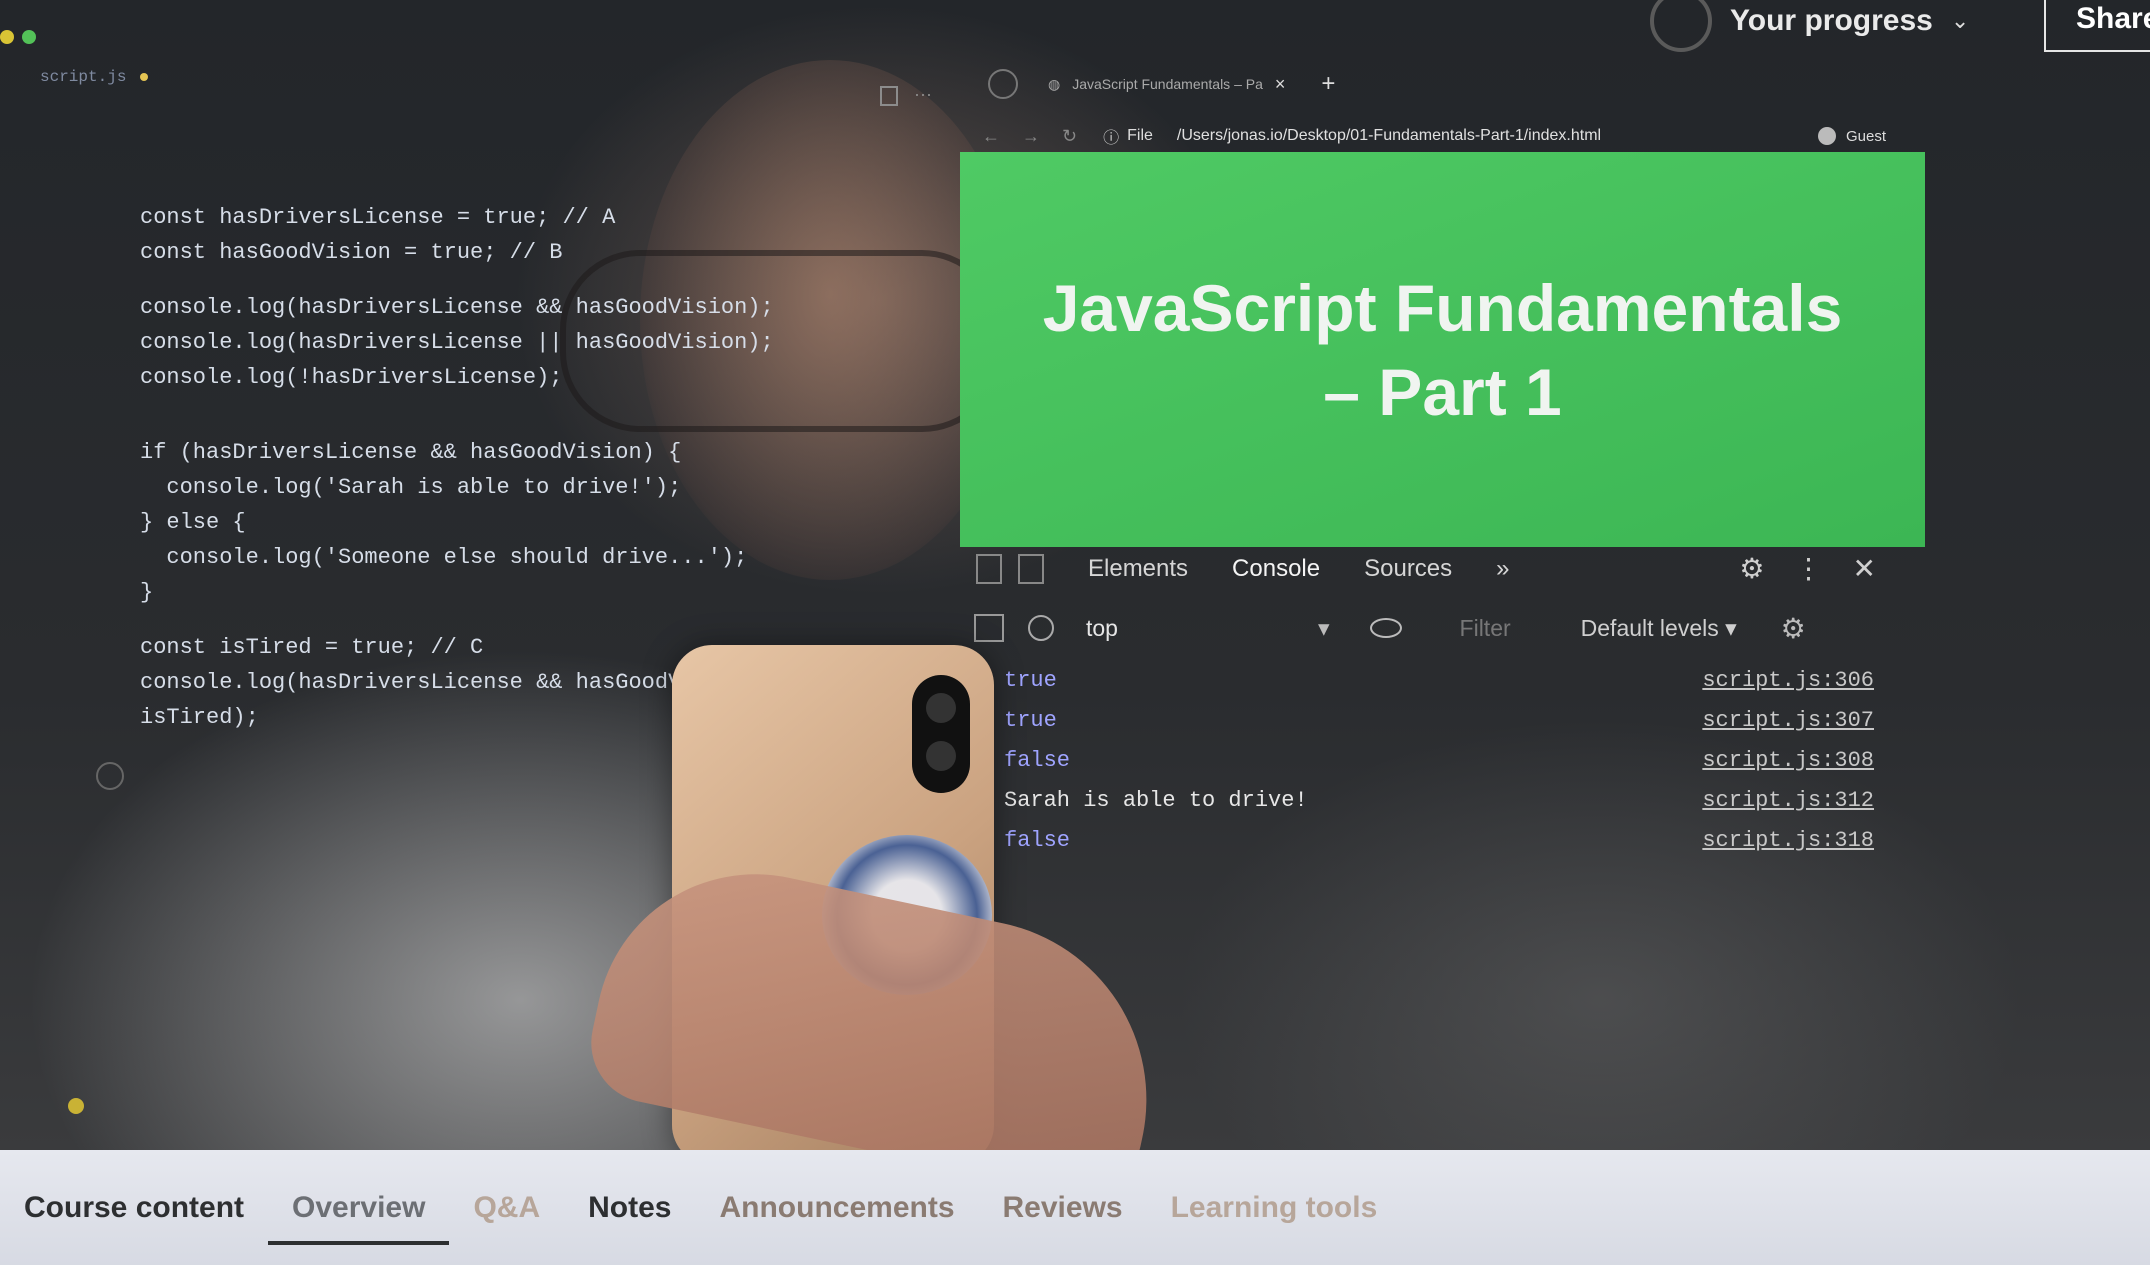 Image resolution: width=2150 pixels, height=1265 pixels. I want to click on reload-icon: ↻, so click(1069, 136).